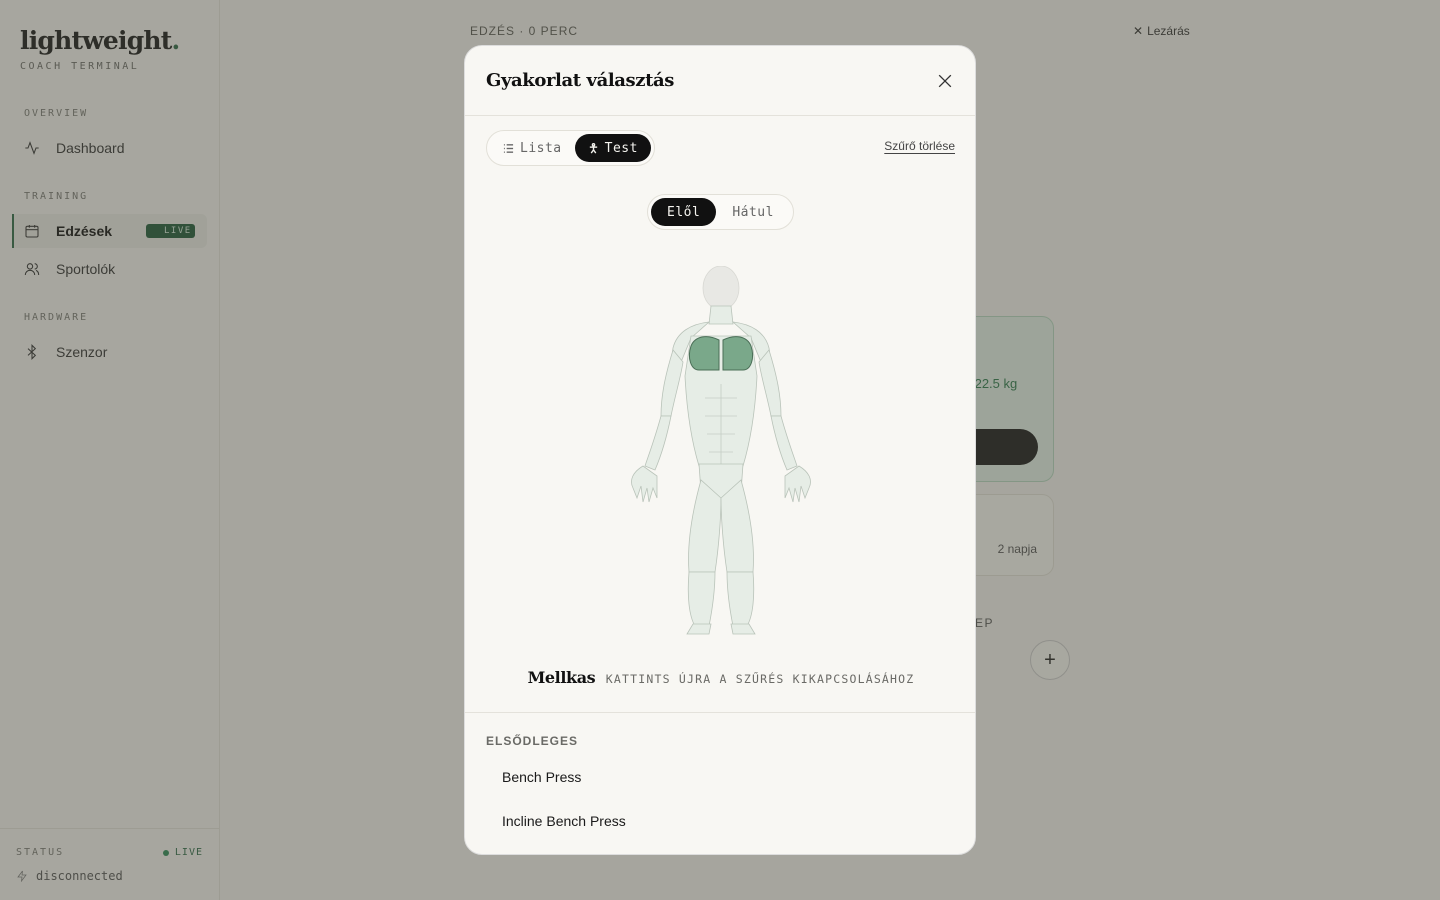  Describe the element at coordinates (740, 599) in the screenshot. I see `shin-right` at that location.